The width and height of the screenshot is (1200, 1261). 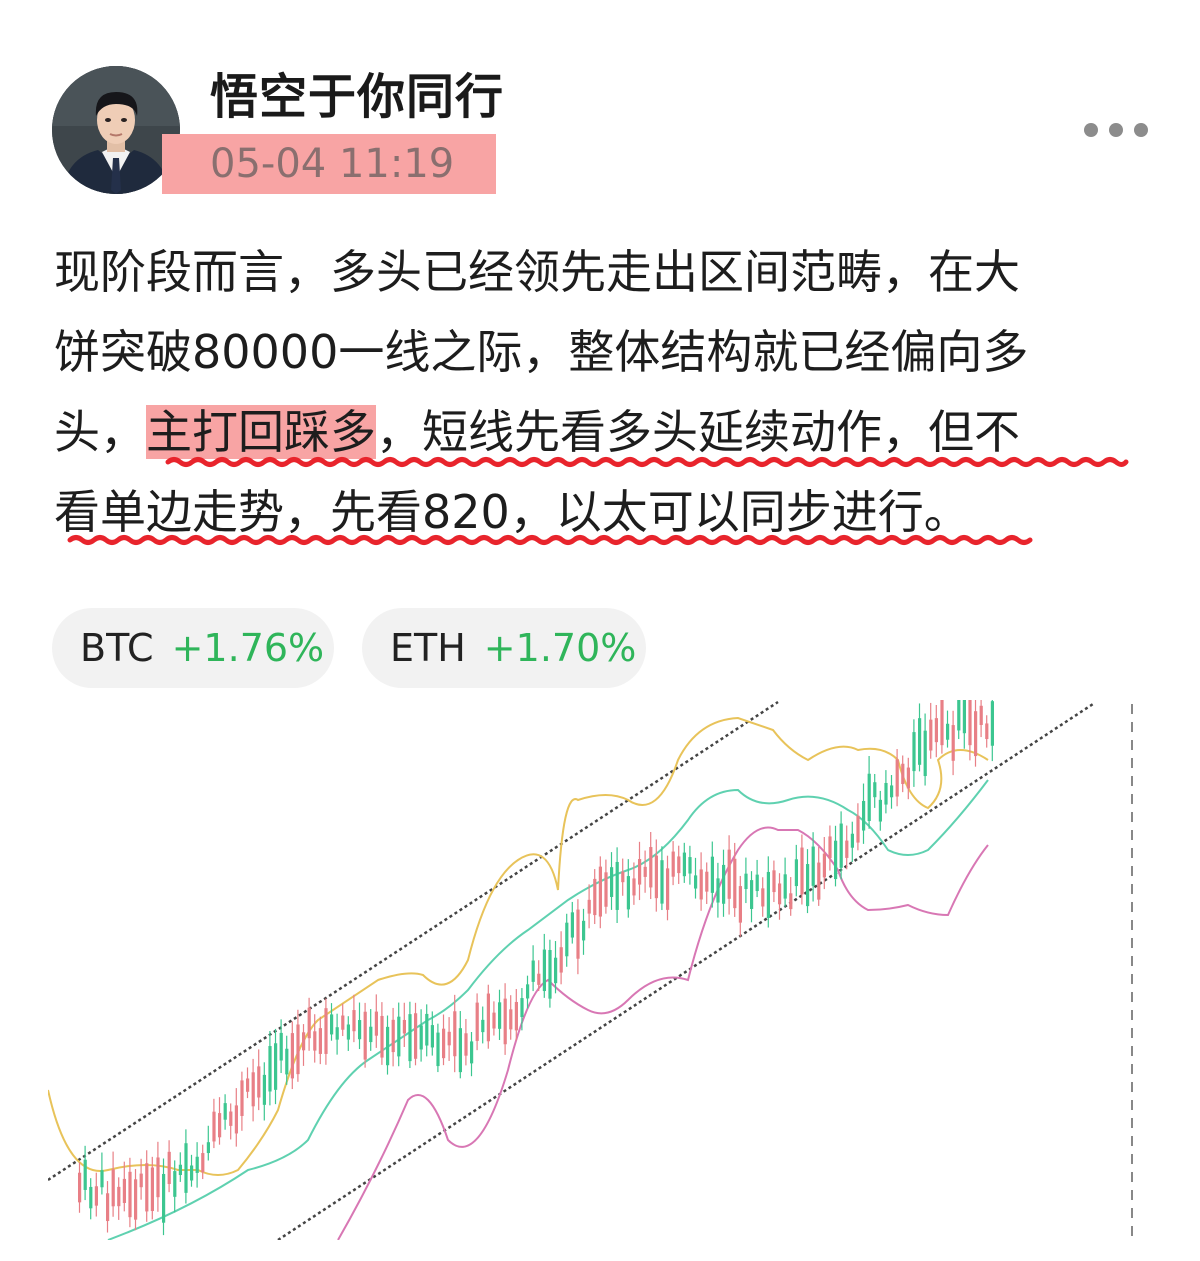 What do you see at coordinates (560, 648) in the screenshot?
I see `ticker-change: +1.70%` at bounding box center [560, 648].